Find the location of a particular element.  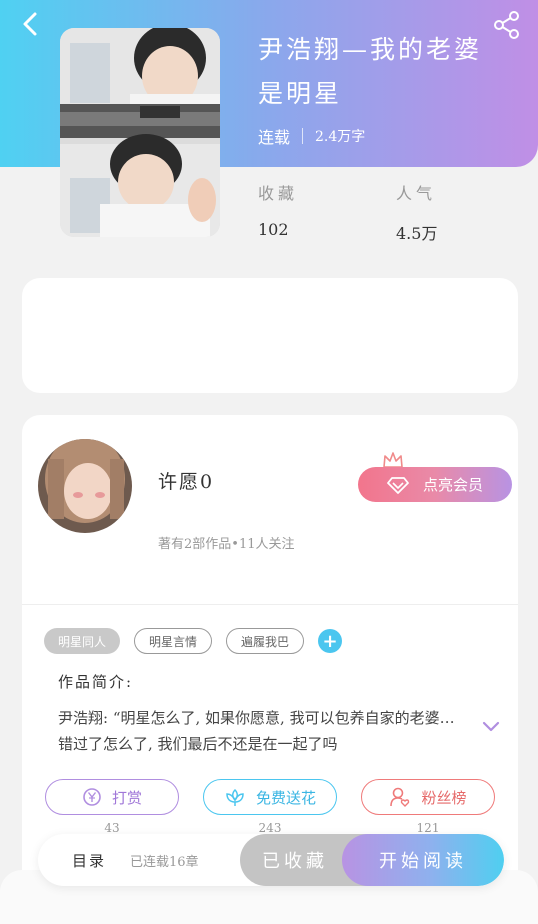

cover-image is located at coordinates (140, 132).